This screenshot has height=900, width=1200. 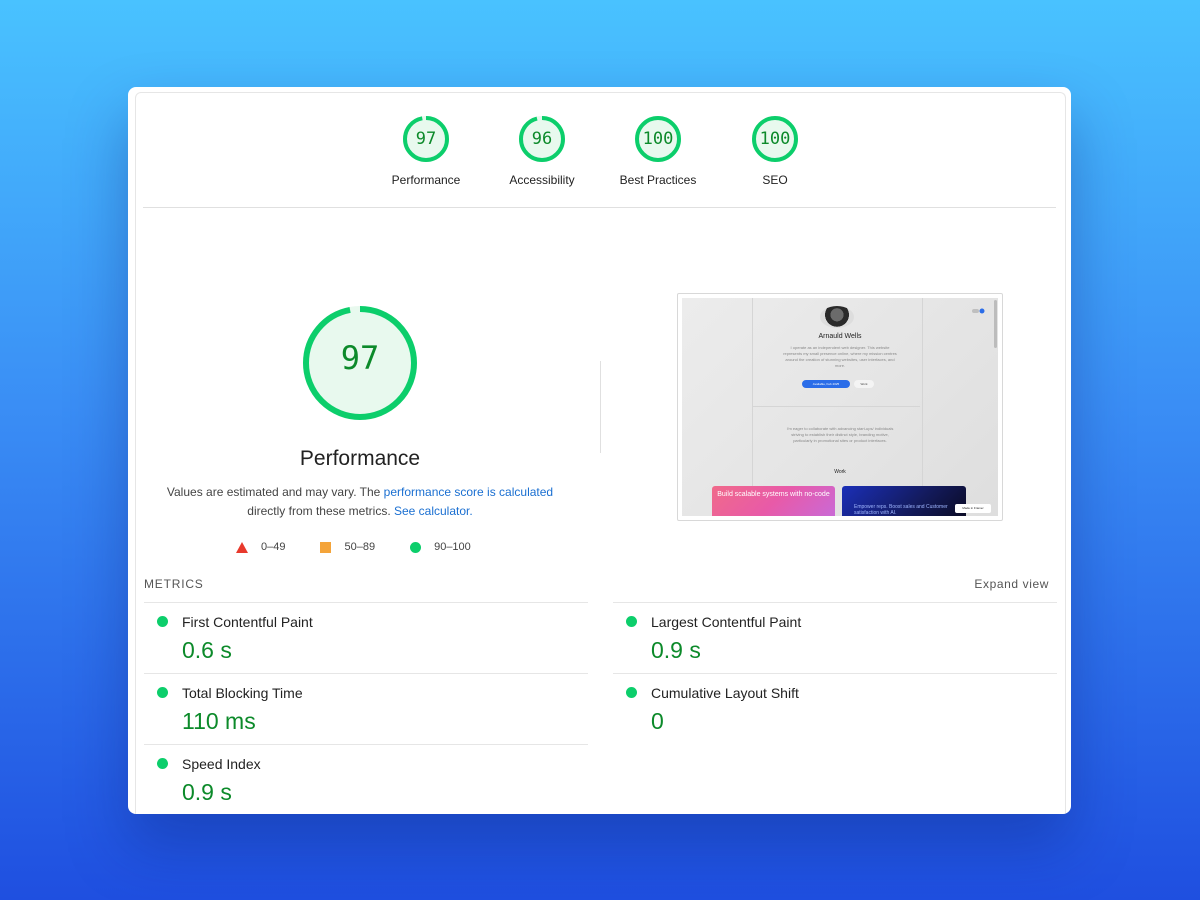 What do you see at coordinates (599, 207) in the screenshot?
I see `divider` at bounding box center [599, 207].